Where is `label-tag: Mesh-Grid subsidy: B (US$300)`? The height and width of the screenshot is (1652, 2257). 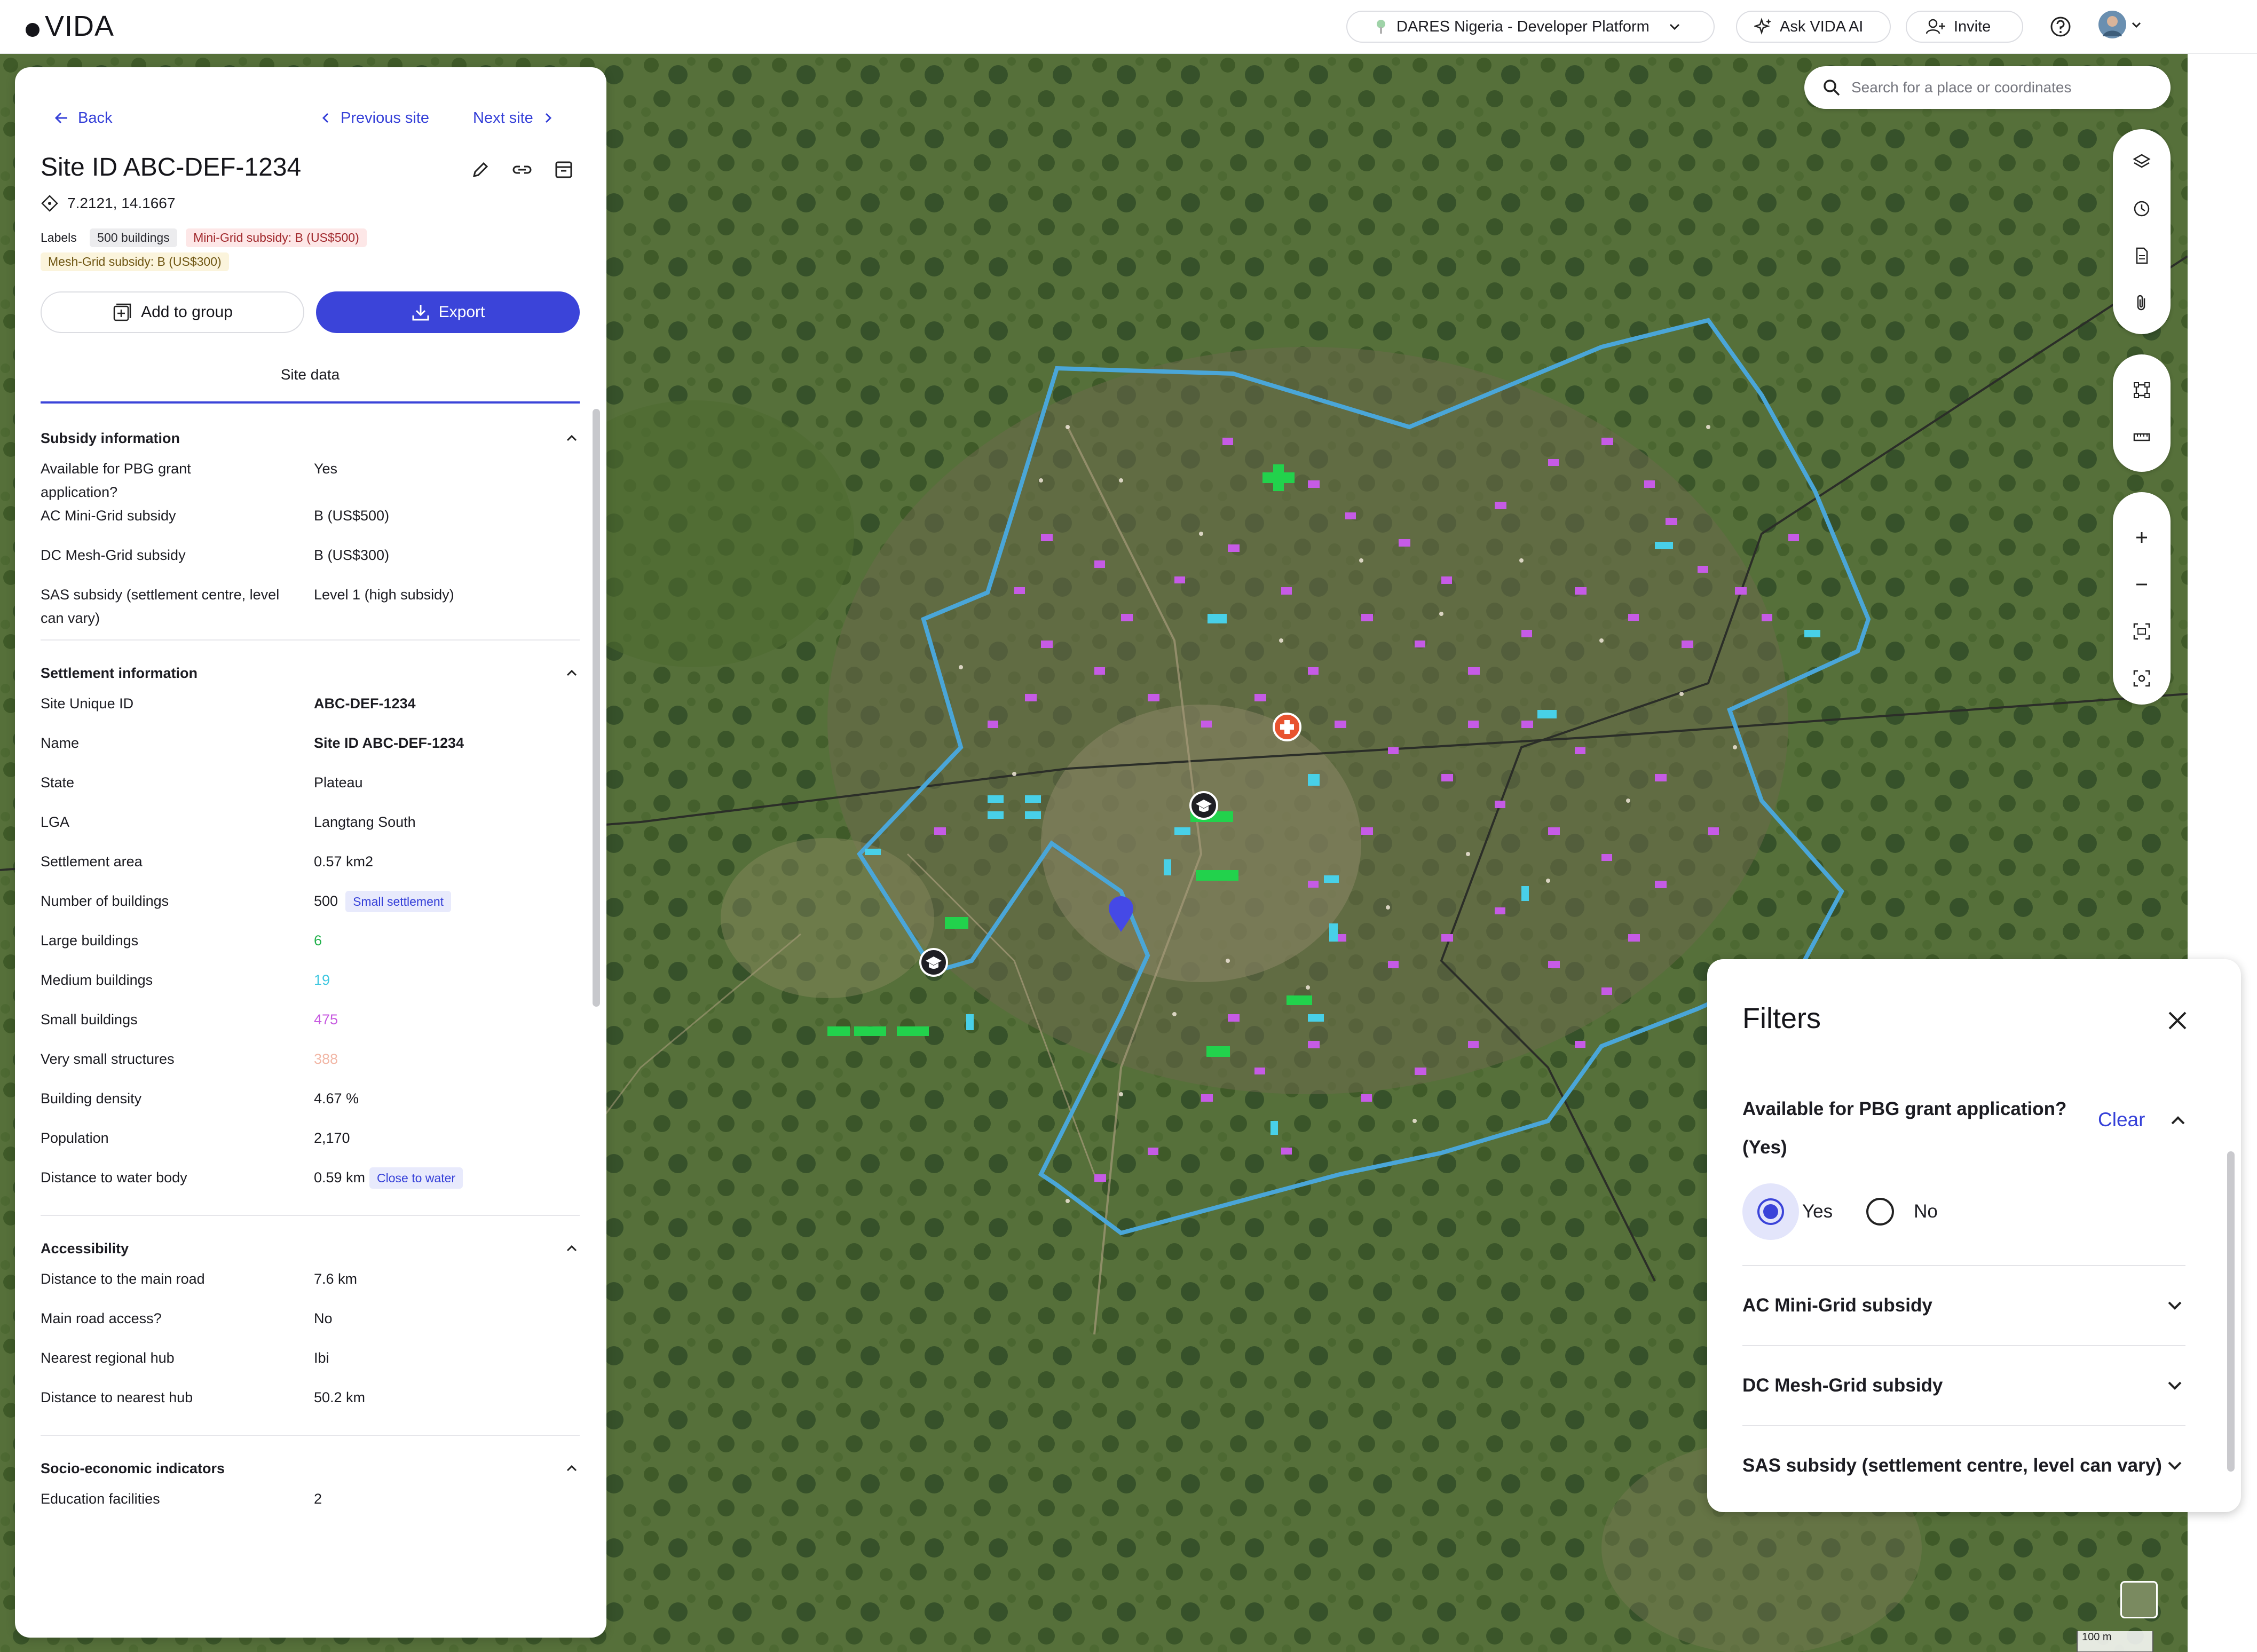 label-tag: Mesh-Grid subsidy: B (US$300) is located at coordinates (135, 261).